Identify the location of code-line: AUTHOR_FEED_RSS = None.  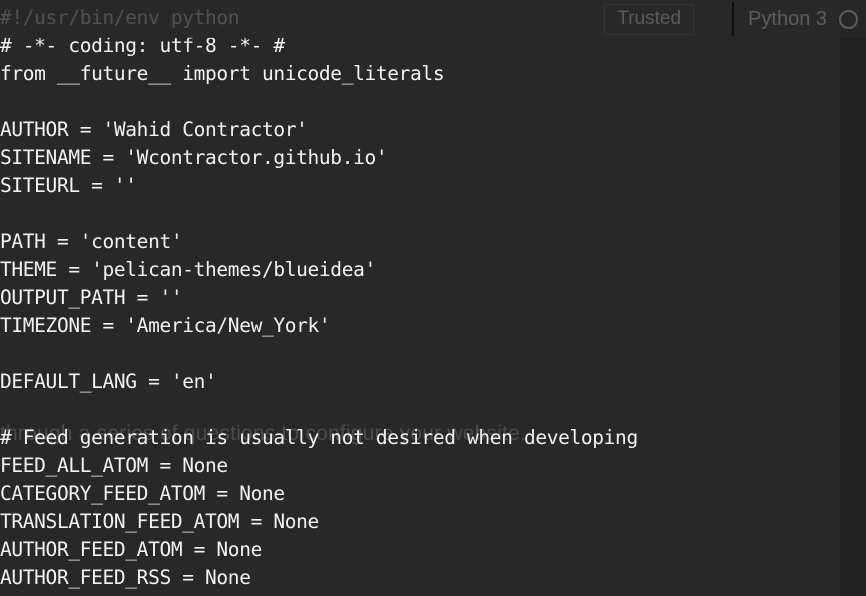
(125, 578).